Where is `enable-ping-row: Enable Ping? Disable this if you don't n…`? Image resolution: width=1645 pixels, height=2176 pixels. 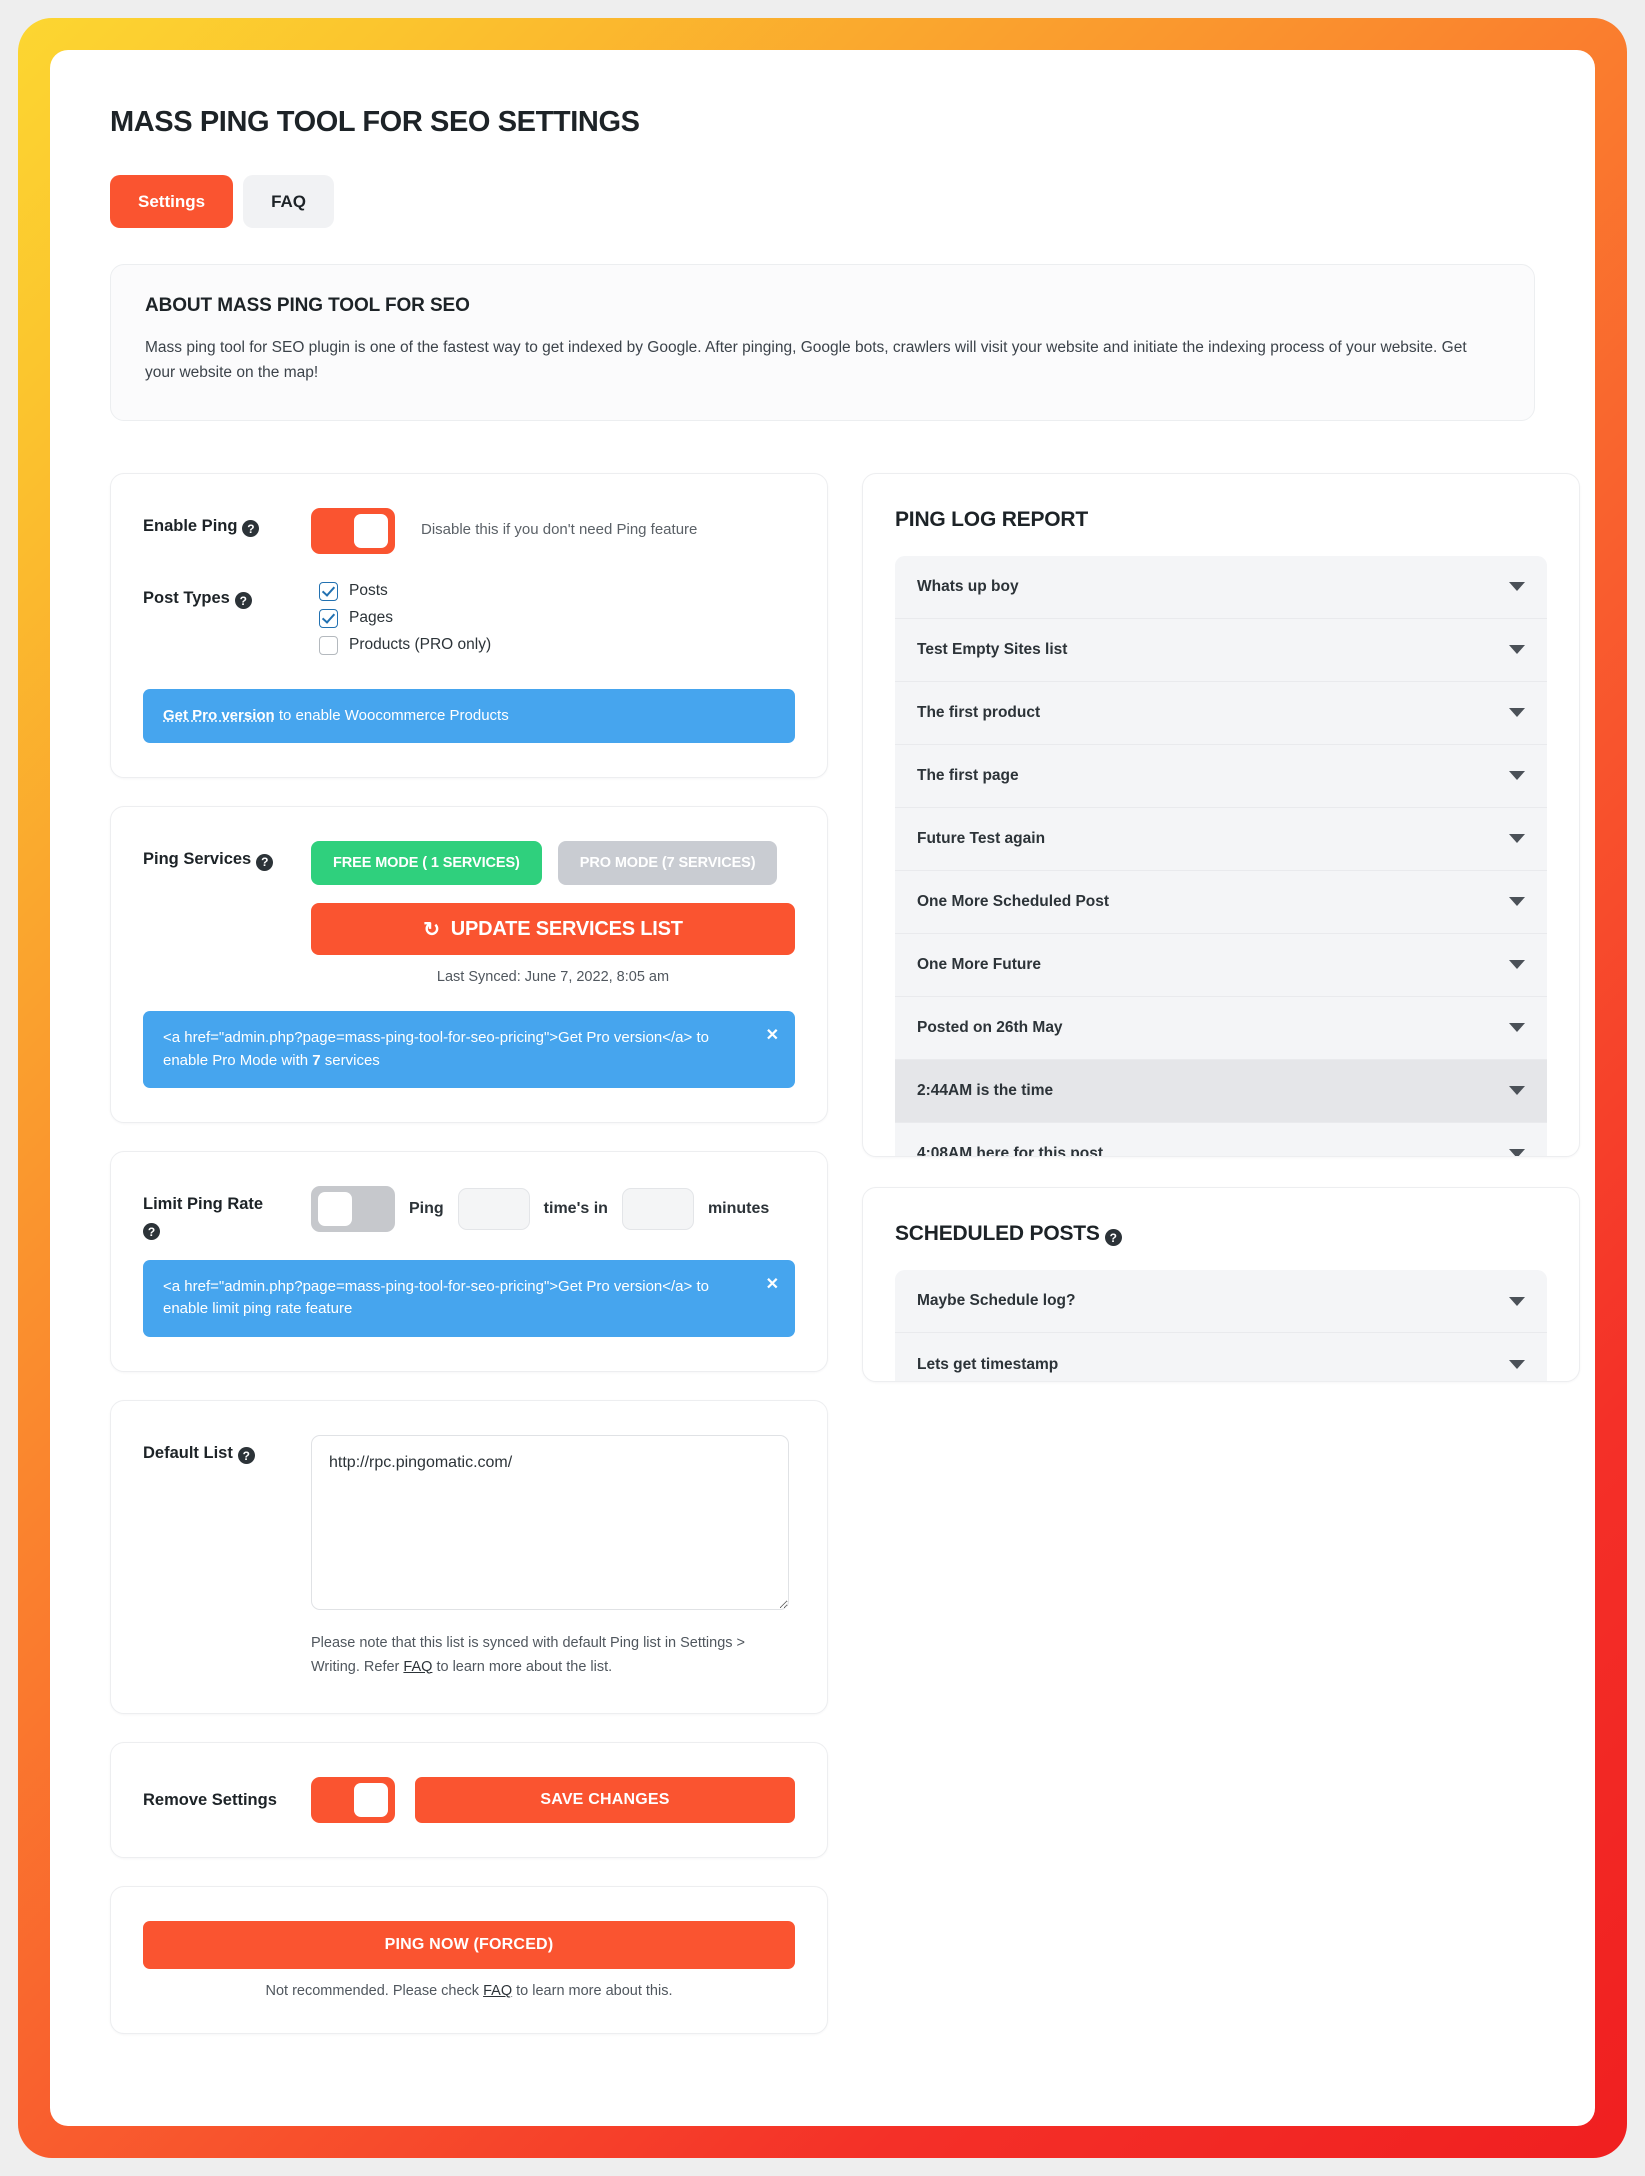
enable-ping-row: Enable Ping? Disable this if you don't n… is located at coordinates (469, 530).